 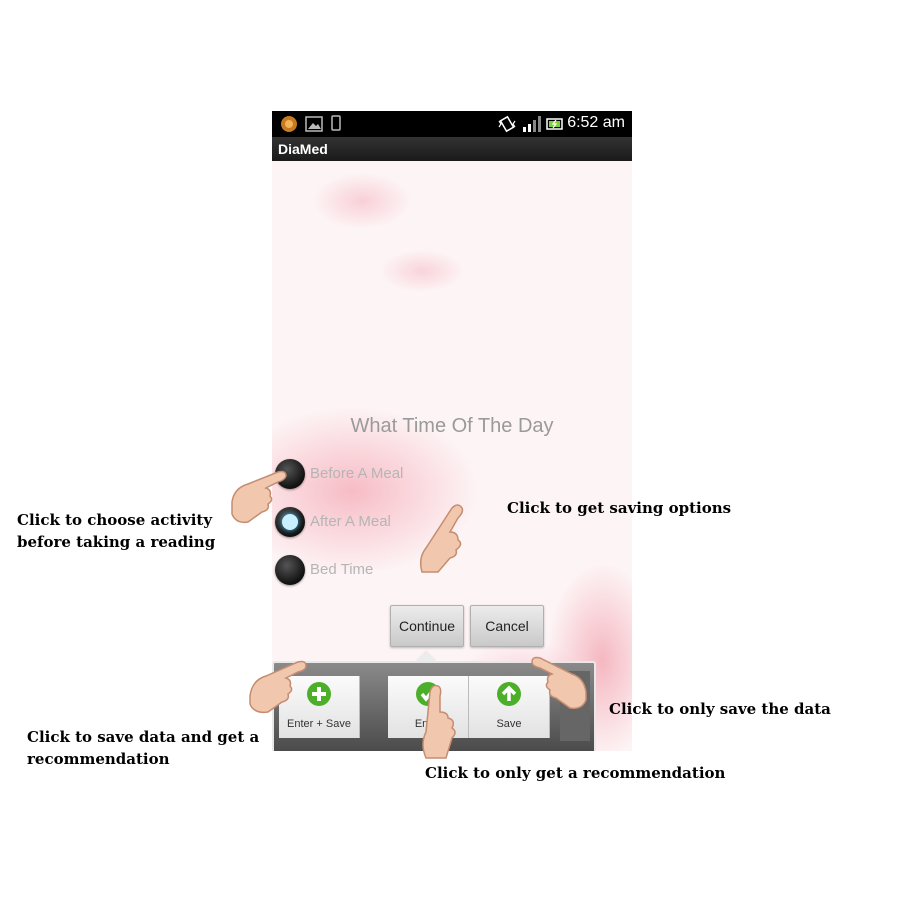 What do you see at coordinates (452, 426) in the screenshot?
I see `question-heading: What Time Of The Day` at bounding box center [452, 426].